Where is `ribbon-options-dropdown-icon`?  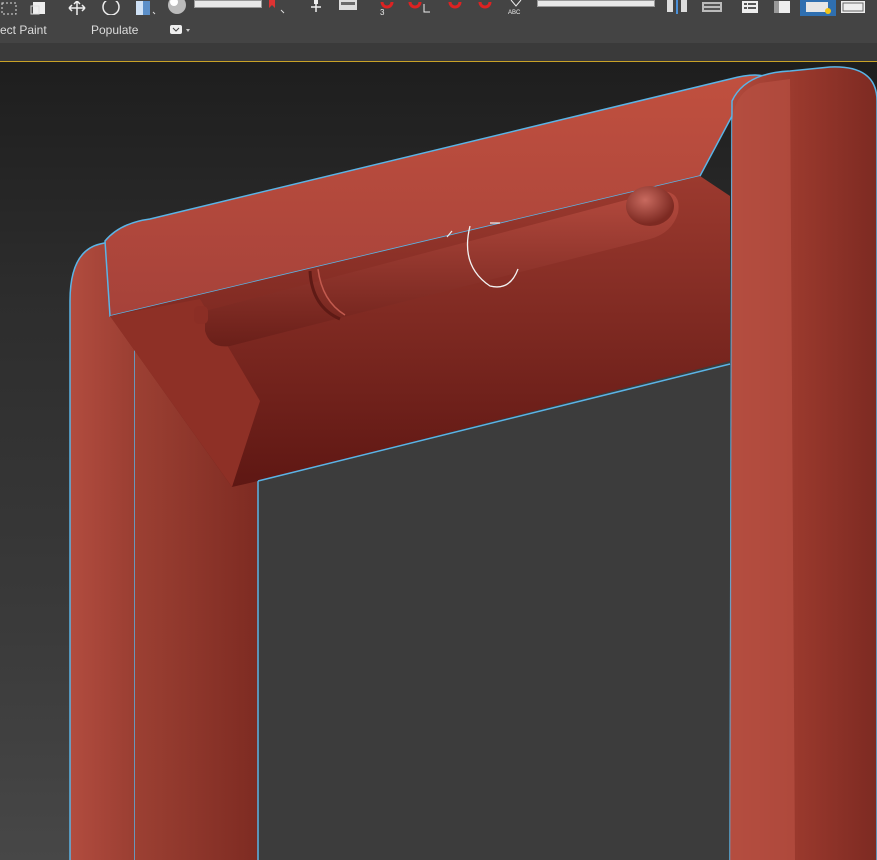 ribbon-options-dropdown-icon is located at coordinates (181, 30).